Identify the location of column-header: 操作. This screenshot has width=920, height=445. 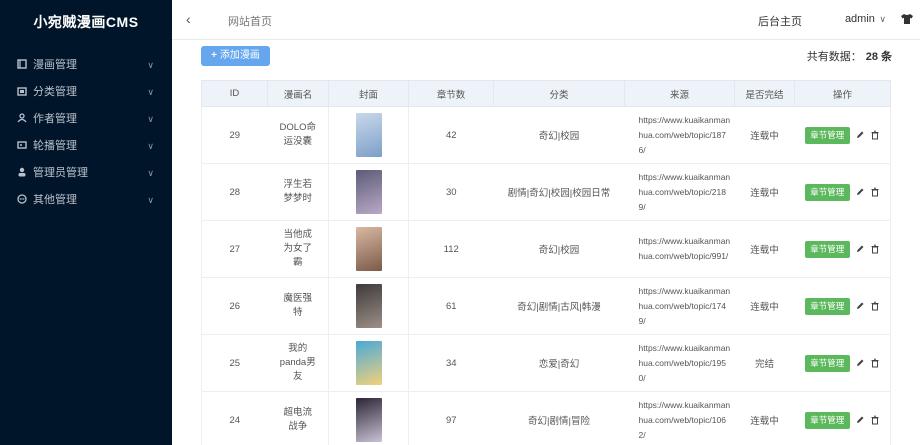
(842, 93).